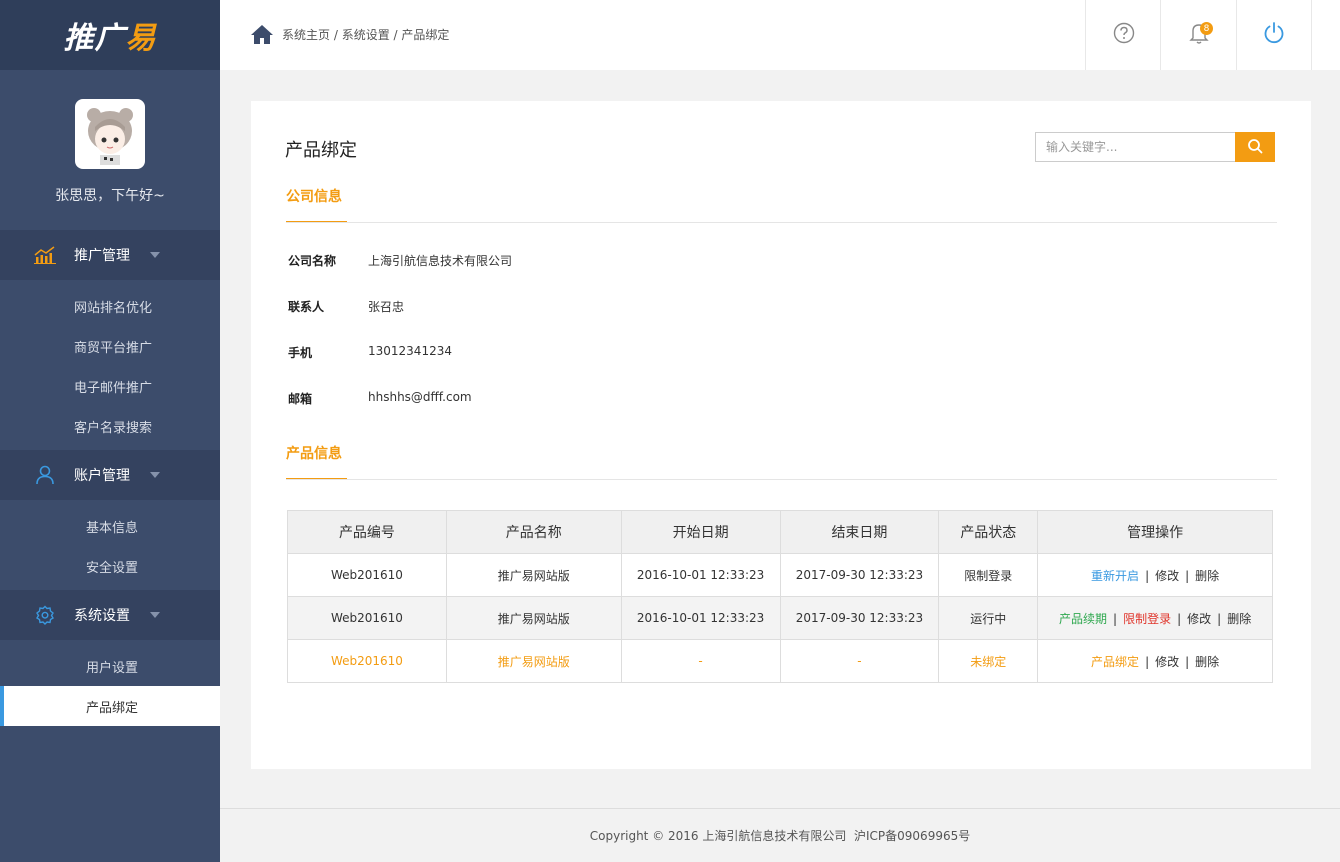 The height and width of the screenshot is (862, 1340). I want to click on menu-group-label: 推广管理, so click(102, 256).